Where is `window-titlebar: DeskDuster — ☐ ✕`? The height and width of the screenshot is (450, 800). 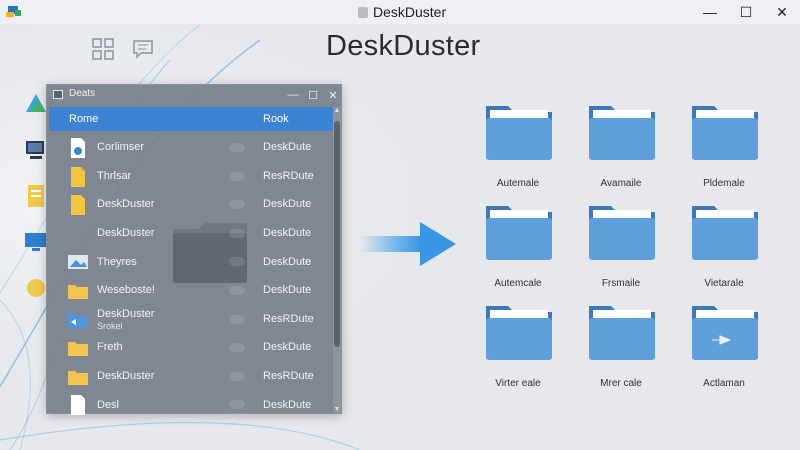
window-titlebar: DeskDuster — ☐ ✕ is located at coordinates (400, 12).